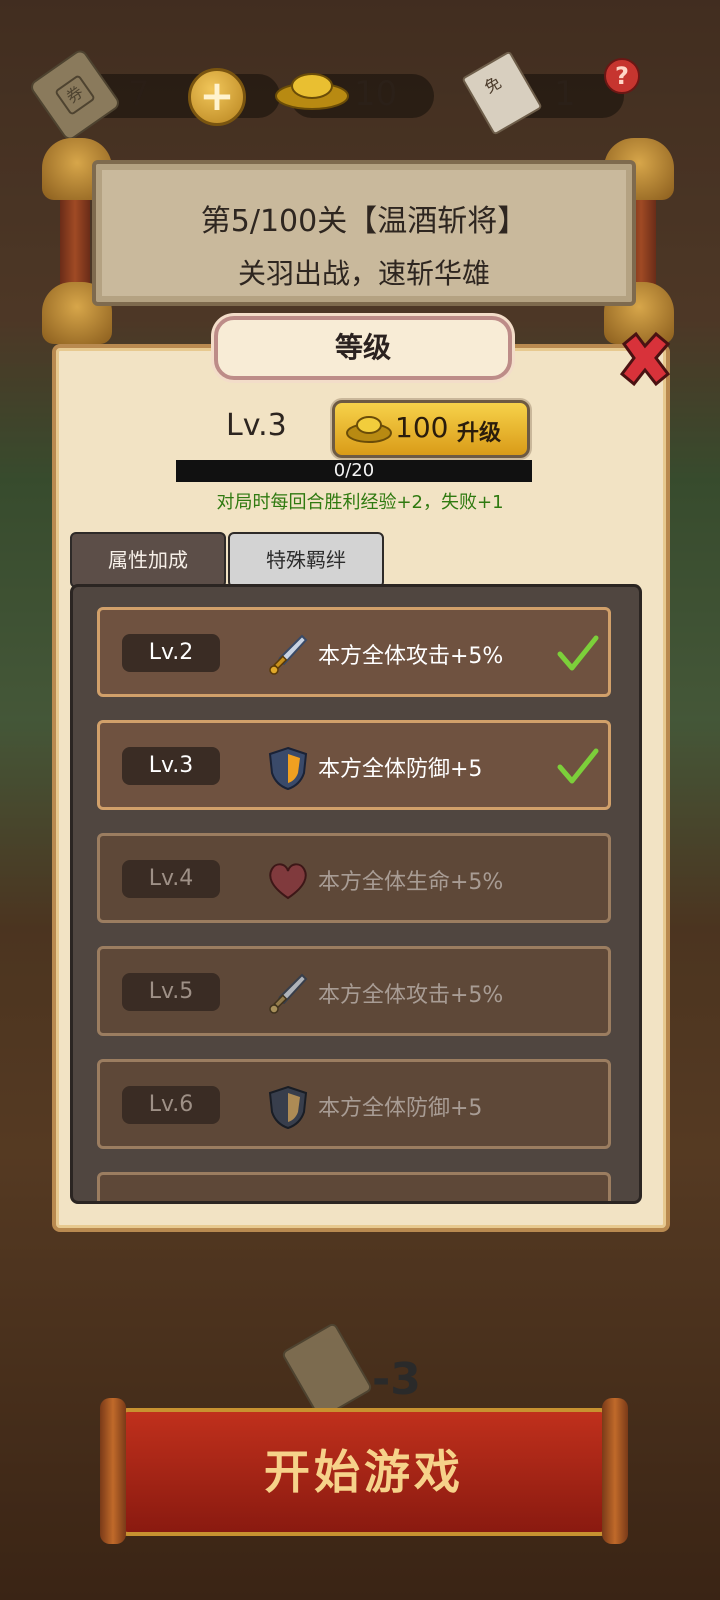 This screenshot has width=720, height=1600. Describe the element at coordinates (615, 1471) in the screenshot. I see `scroll-rod-right` at that location.